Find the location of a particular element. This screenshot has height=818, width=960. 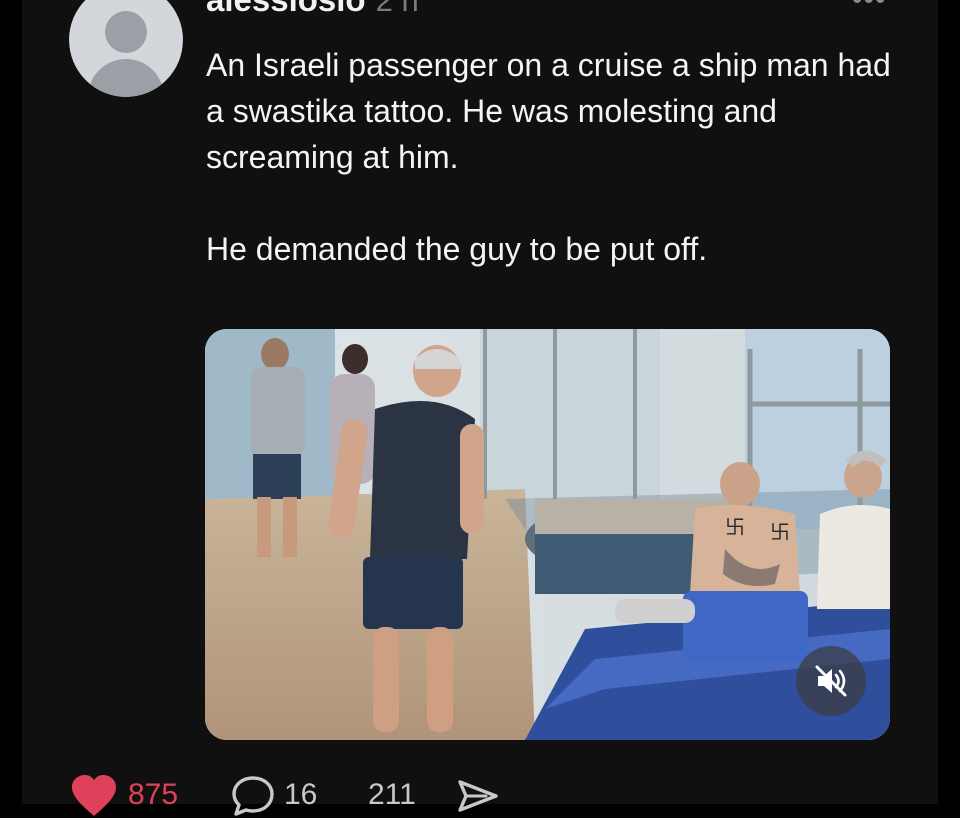

heart-icon is located at coordinates (94, 795).